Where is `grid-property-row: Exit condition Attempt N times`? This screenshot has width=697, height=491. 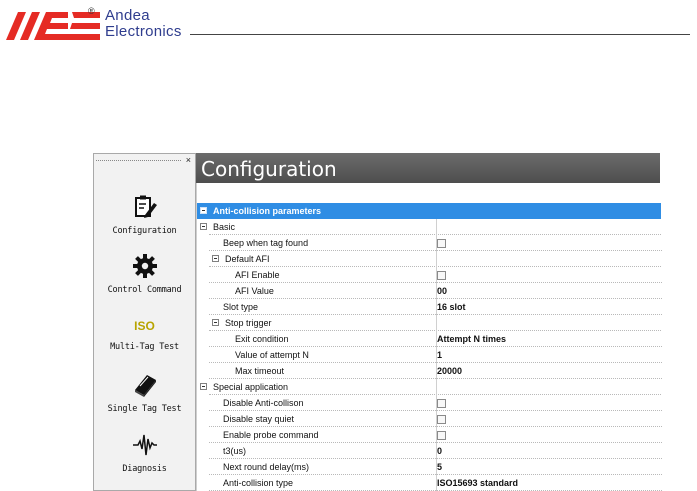 grid-property-row: Exit condition Attempt N times is located at coordinates (429, 339).